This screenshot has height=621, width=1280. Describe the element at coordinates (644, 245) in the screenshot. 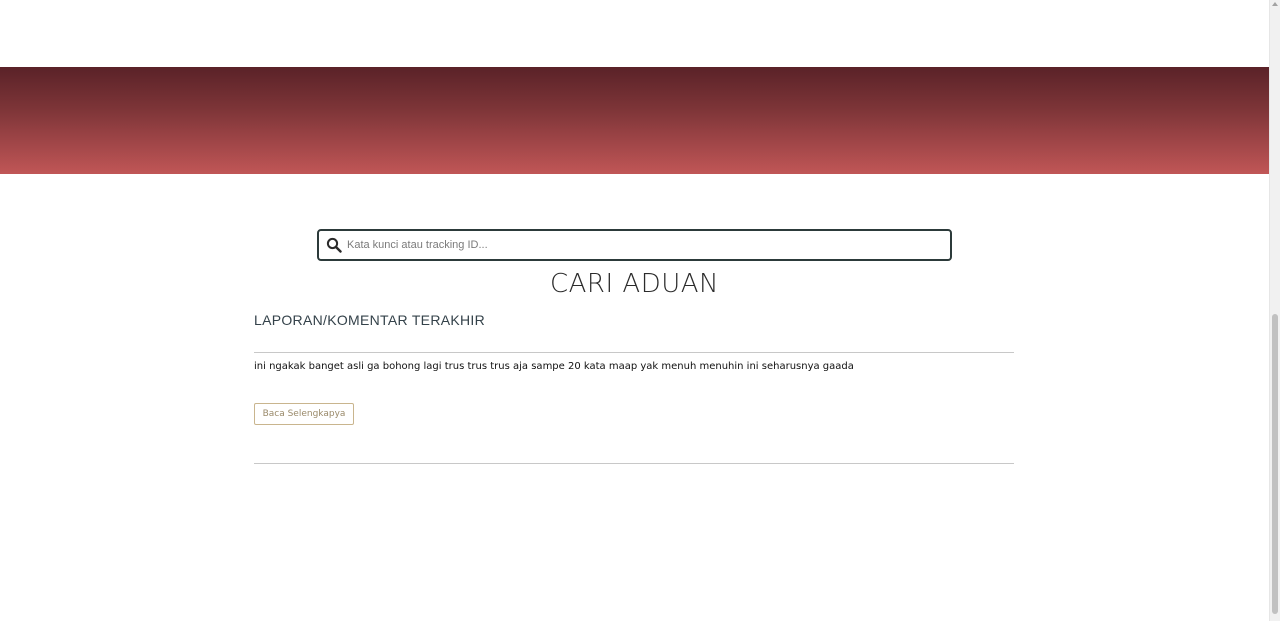

I see `search-input` at that location.